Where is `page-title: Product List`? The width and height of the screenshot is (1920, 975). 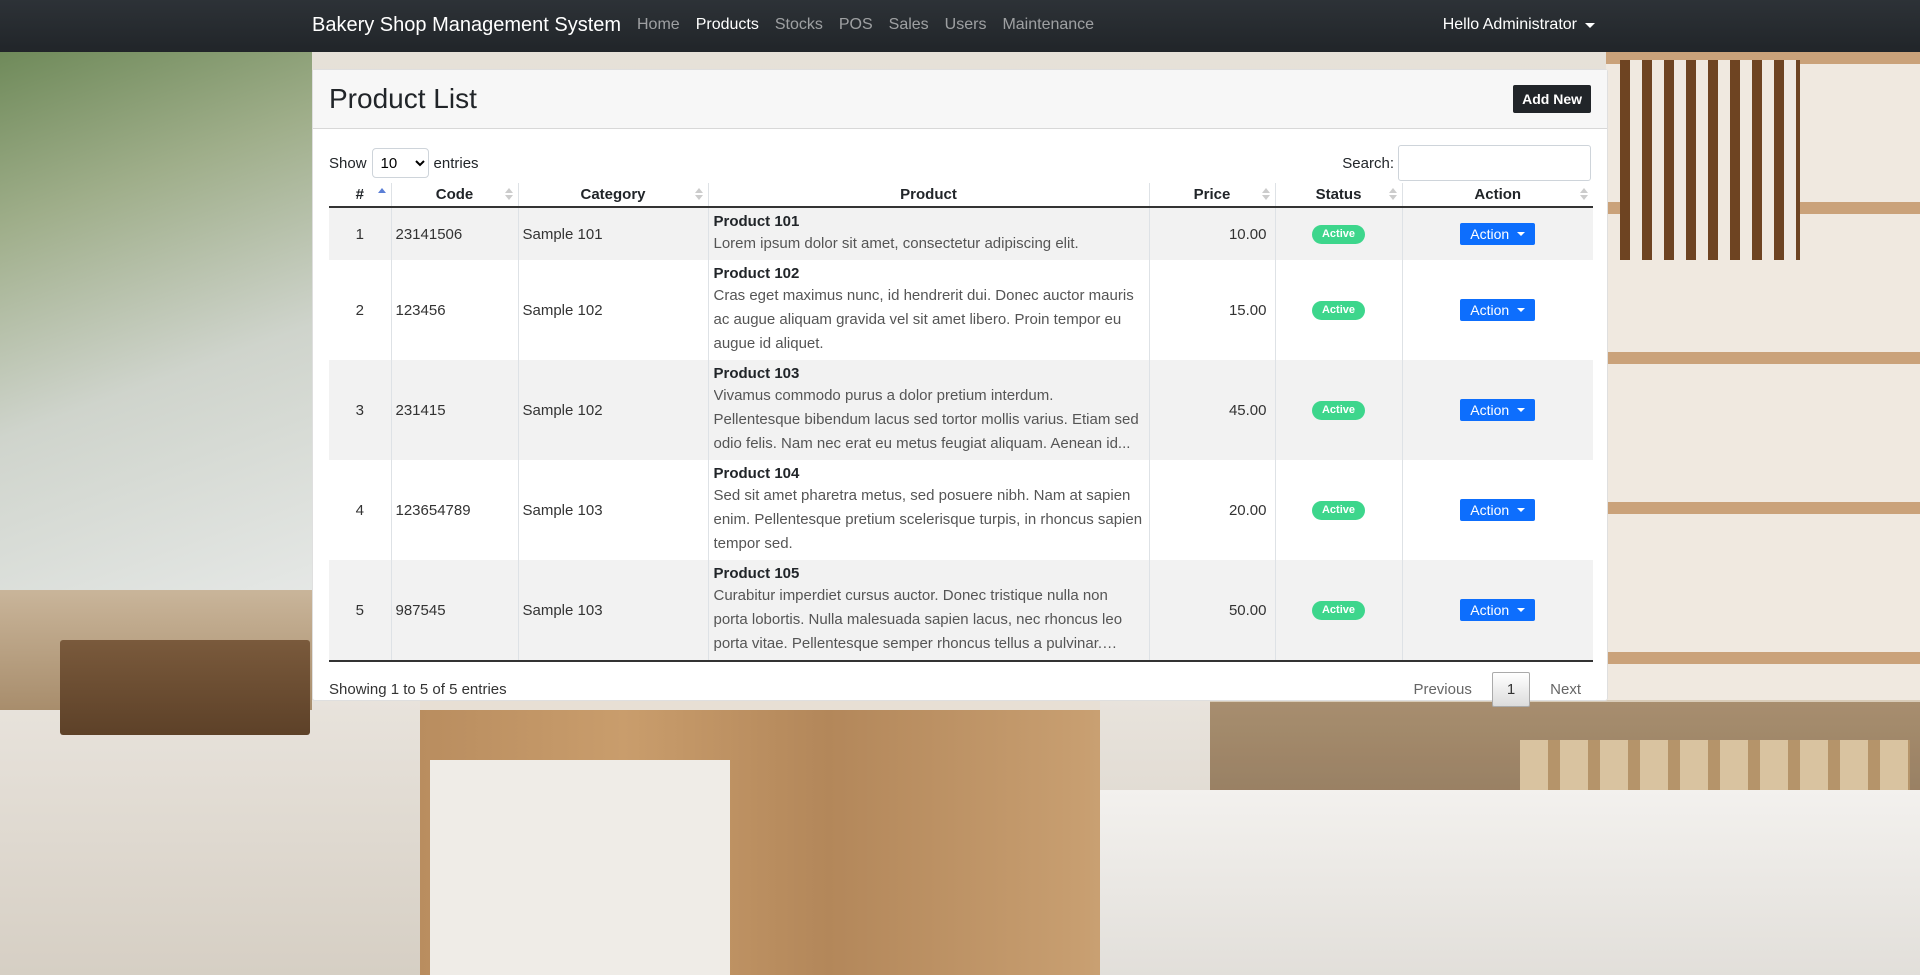 page-title: Product List is located at coordinates (403, 98).